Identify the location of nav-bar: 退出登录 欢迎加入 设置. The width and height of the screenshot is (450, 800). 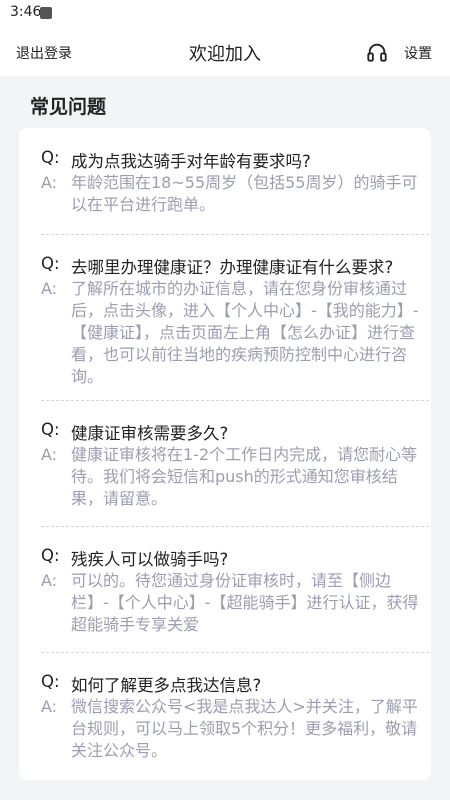
(225, 52).